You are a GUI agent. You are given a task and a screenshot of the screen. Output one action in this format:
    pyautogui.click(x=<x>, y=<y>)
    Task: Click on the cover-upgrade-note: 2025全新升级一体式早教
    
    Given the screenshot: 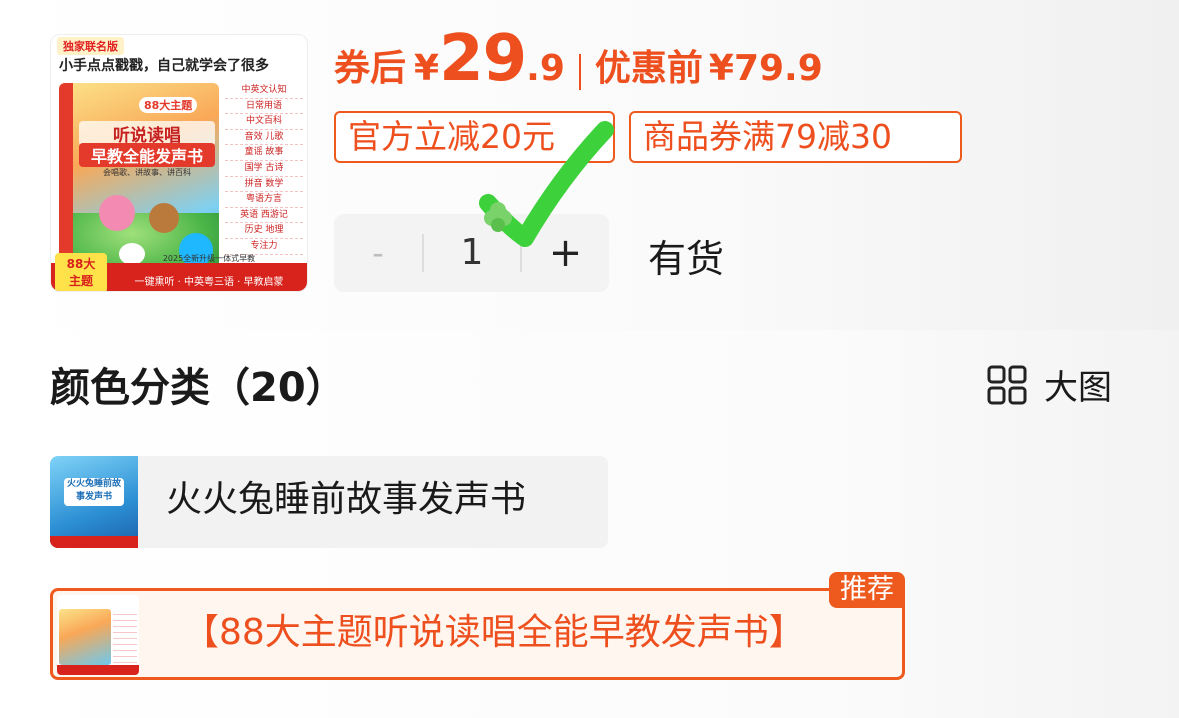 What is the action you would take?
    pyautogui.click(x=209, y=258)
    